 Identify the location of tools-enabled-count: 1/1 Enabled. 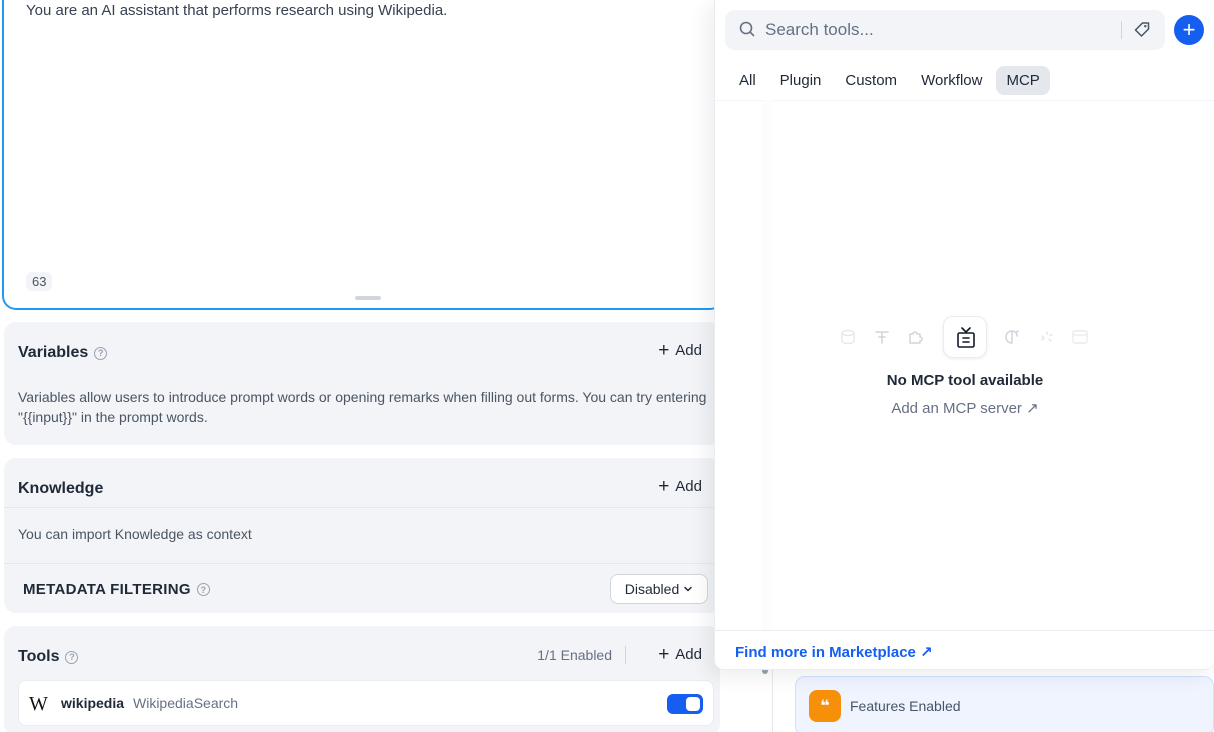
(574, 655).